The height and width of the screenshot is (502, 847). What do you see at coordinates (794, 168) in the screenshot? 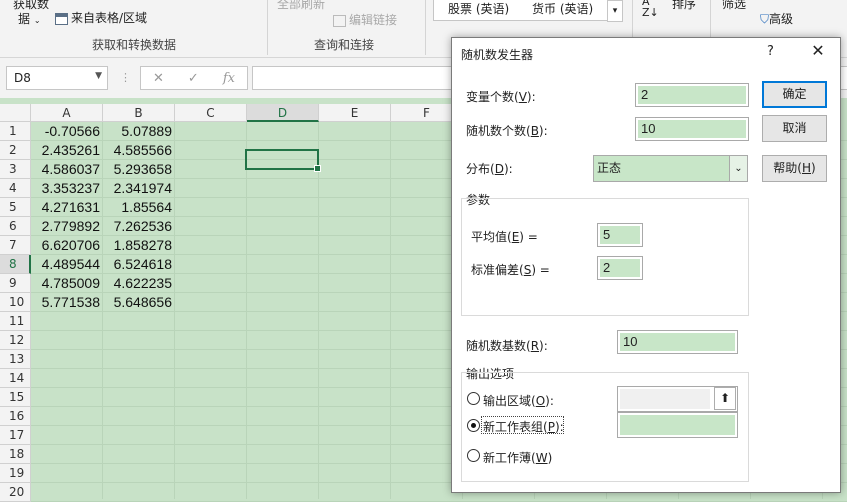
I see `help-button: 帮助(H)` at bounding box center [794, 168].